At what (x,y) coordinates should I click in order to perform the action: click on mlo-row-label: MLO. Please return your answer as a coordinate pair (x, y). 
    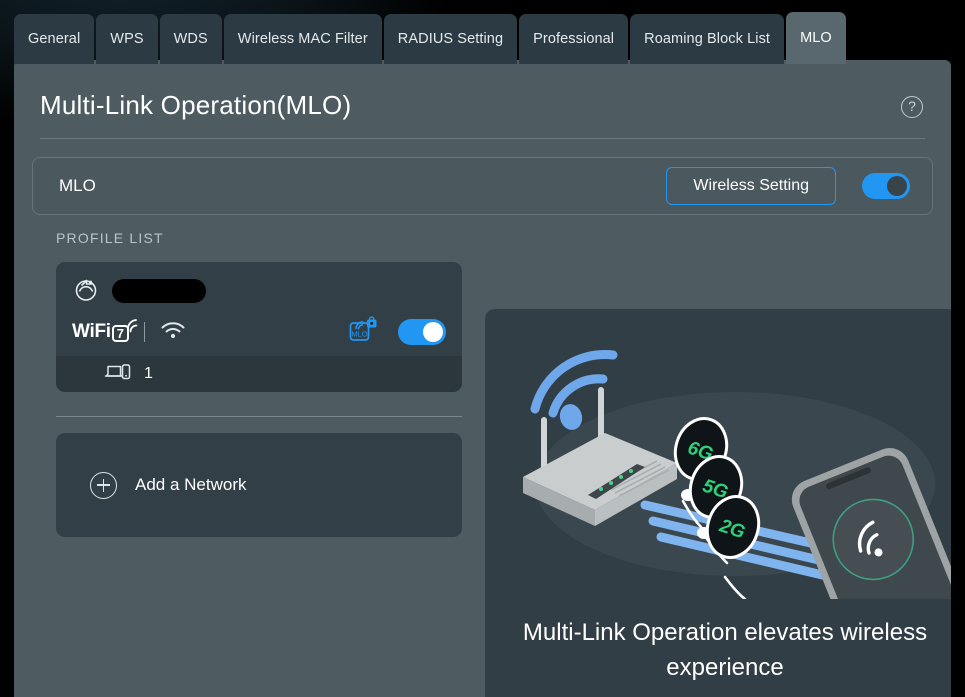
    Looking at the image, I should click on (77, 185).